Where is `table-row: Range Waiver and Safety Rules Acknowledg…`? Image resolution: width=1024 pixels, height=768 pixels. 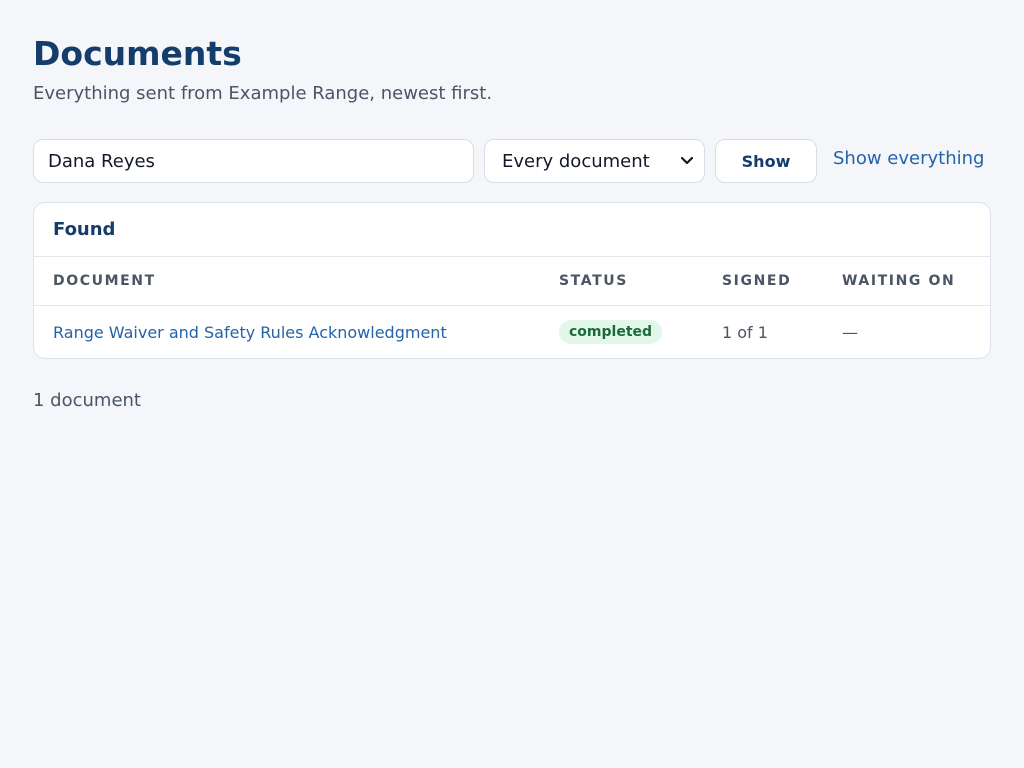
table-row: Range Waiver and Safety Rules Acknowledg… is located at coordinates (512, 332).